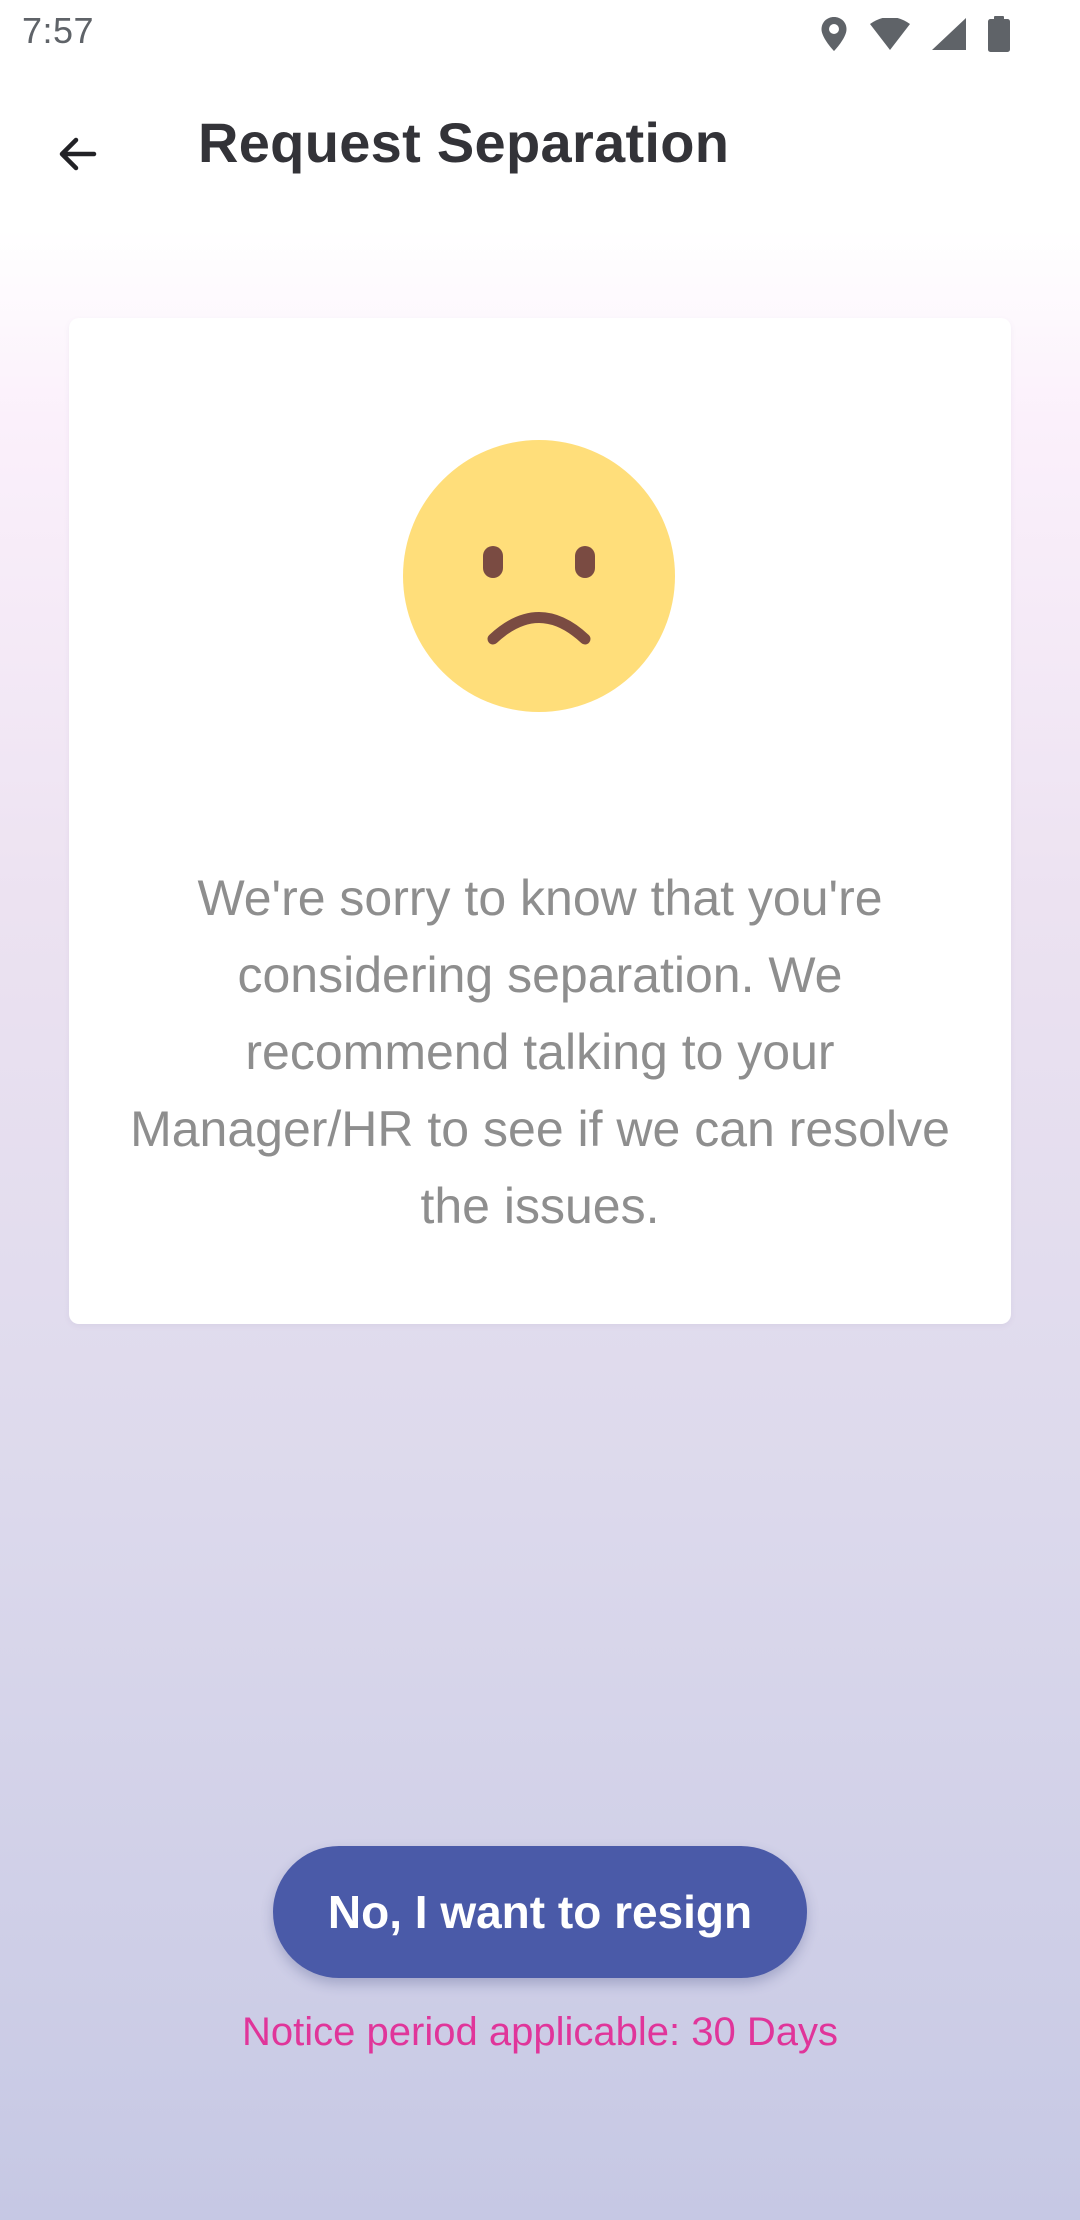 Image resolution: width=1080 pixels, height=2220 pixels. Describe the element at coordinates (949, 34) in the screenshot. I see `signal-icon` at that location.